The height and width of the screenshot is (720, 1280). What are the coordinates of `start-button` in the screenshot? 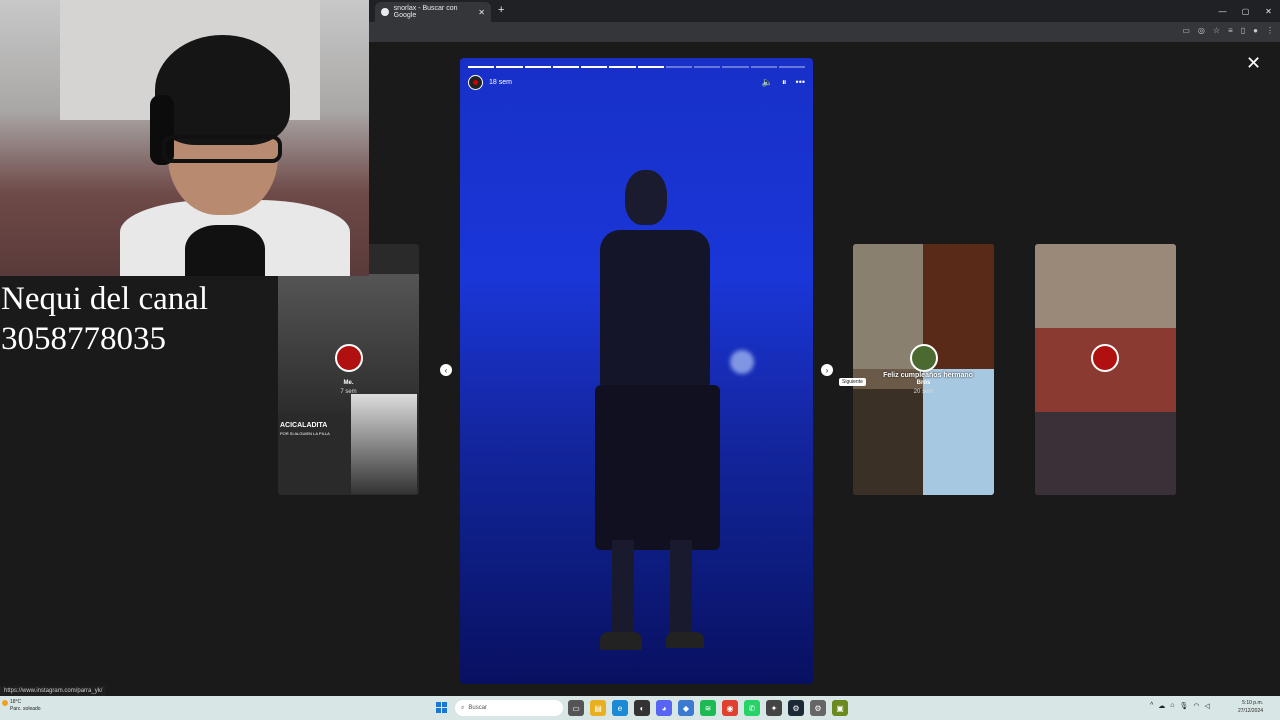 It's located at (441, 707).